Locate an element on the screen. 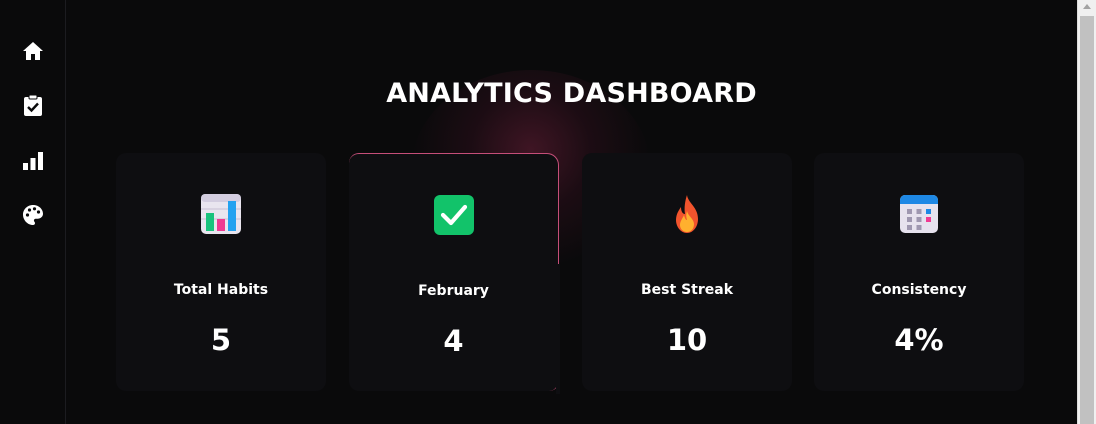 Image resolution: width=1096 pixels, height=424 pixels. sidebar-item-habits is located at coordinates (33, 105).